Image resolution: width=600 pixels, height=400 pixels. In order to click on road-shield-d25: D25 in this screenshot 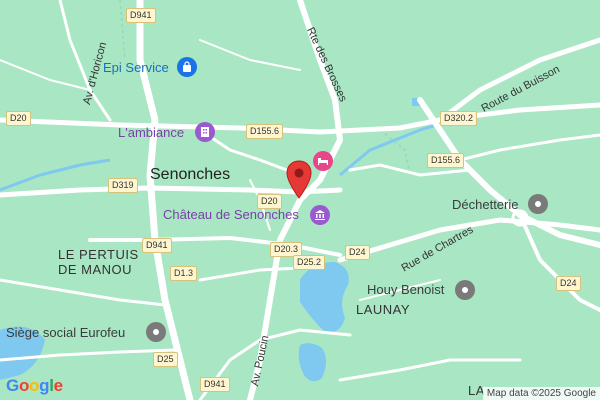, I will do `click(165, 359)`.